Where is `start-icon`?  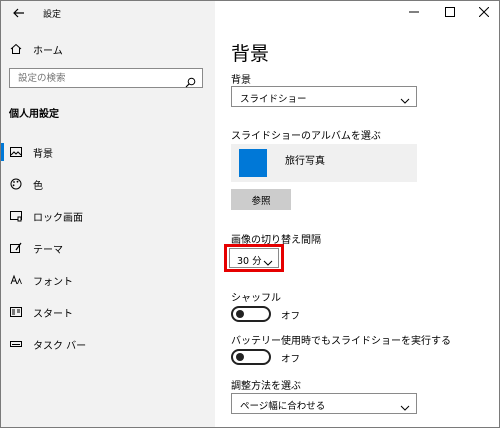 start-icon is located at coordinates (16, 312).